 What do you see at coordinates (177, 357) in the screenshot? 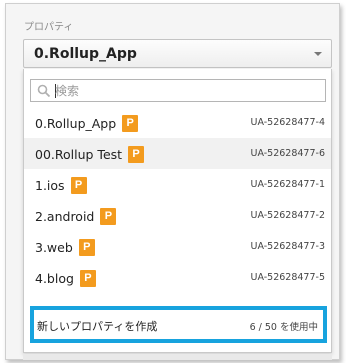
I see `underlying-panel-edge` at bounding box center [177, 357].